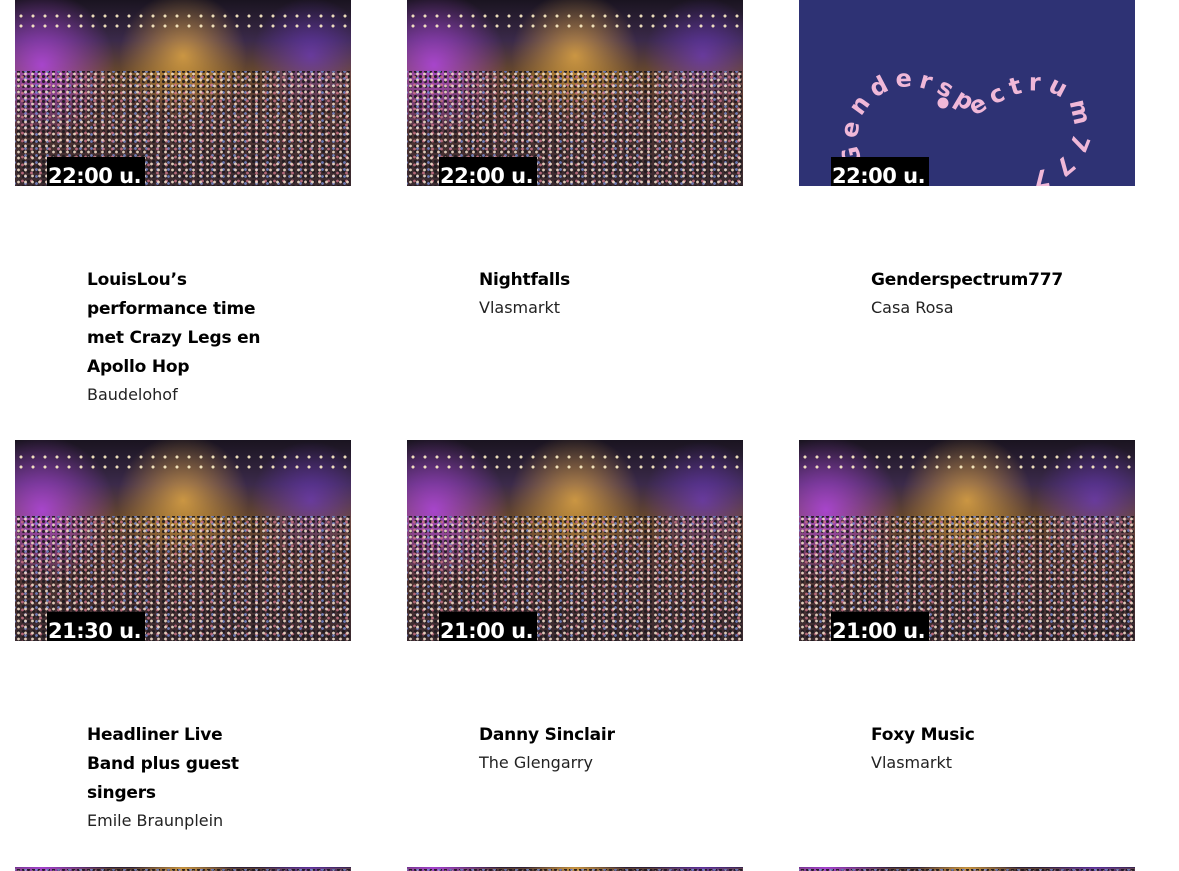 The height and width of the screenshot is (871, 1179). I want to click on event-info: Foxy Music Vlasmarkt, so click(966, 748).